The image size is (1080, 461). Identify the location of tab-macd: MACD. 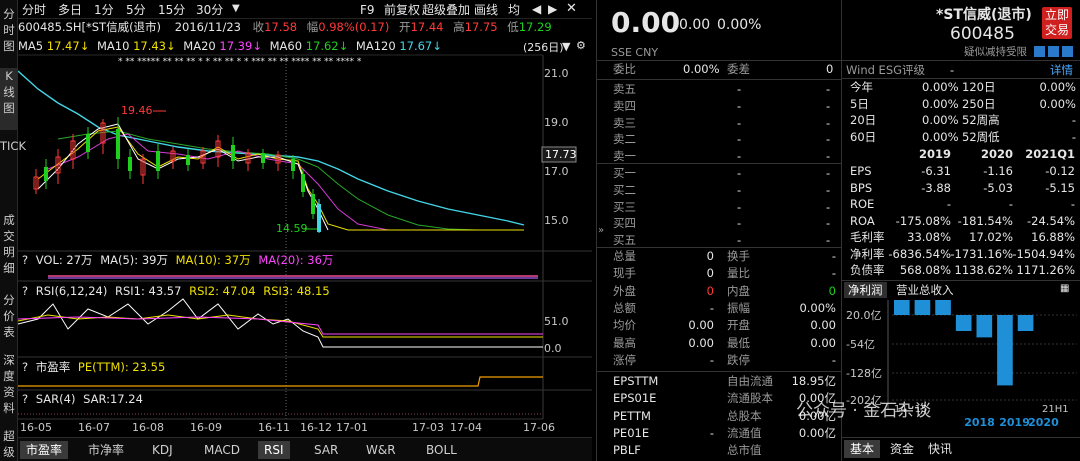
(222, 450).